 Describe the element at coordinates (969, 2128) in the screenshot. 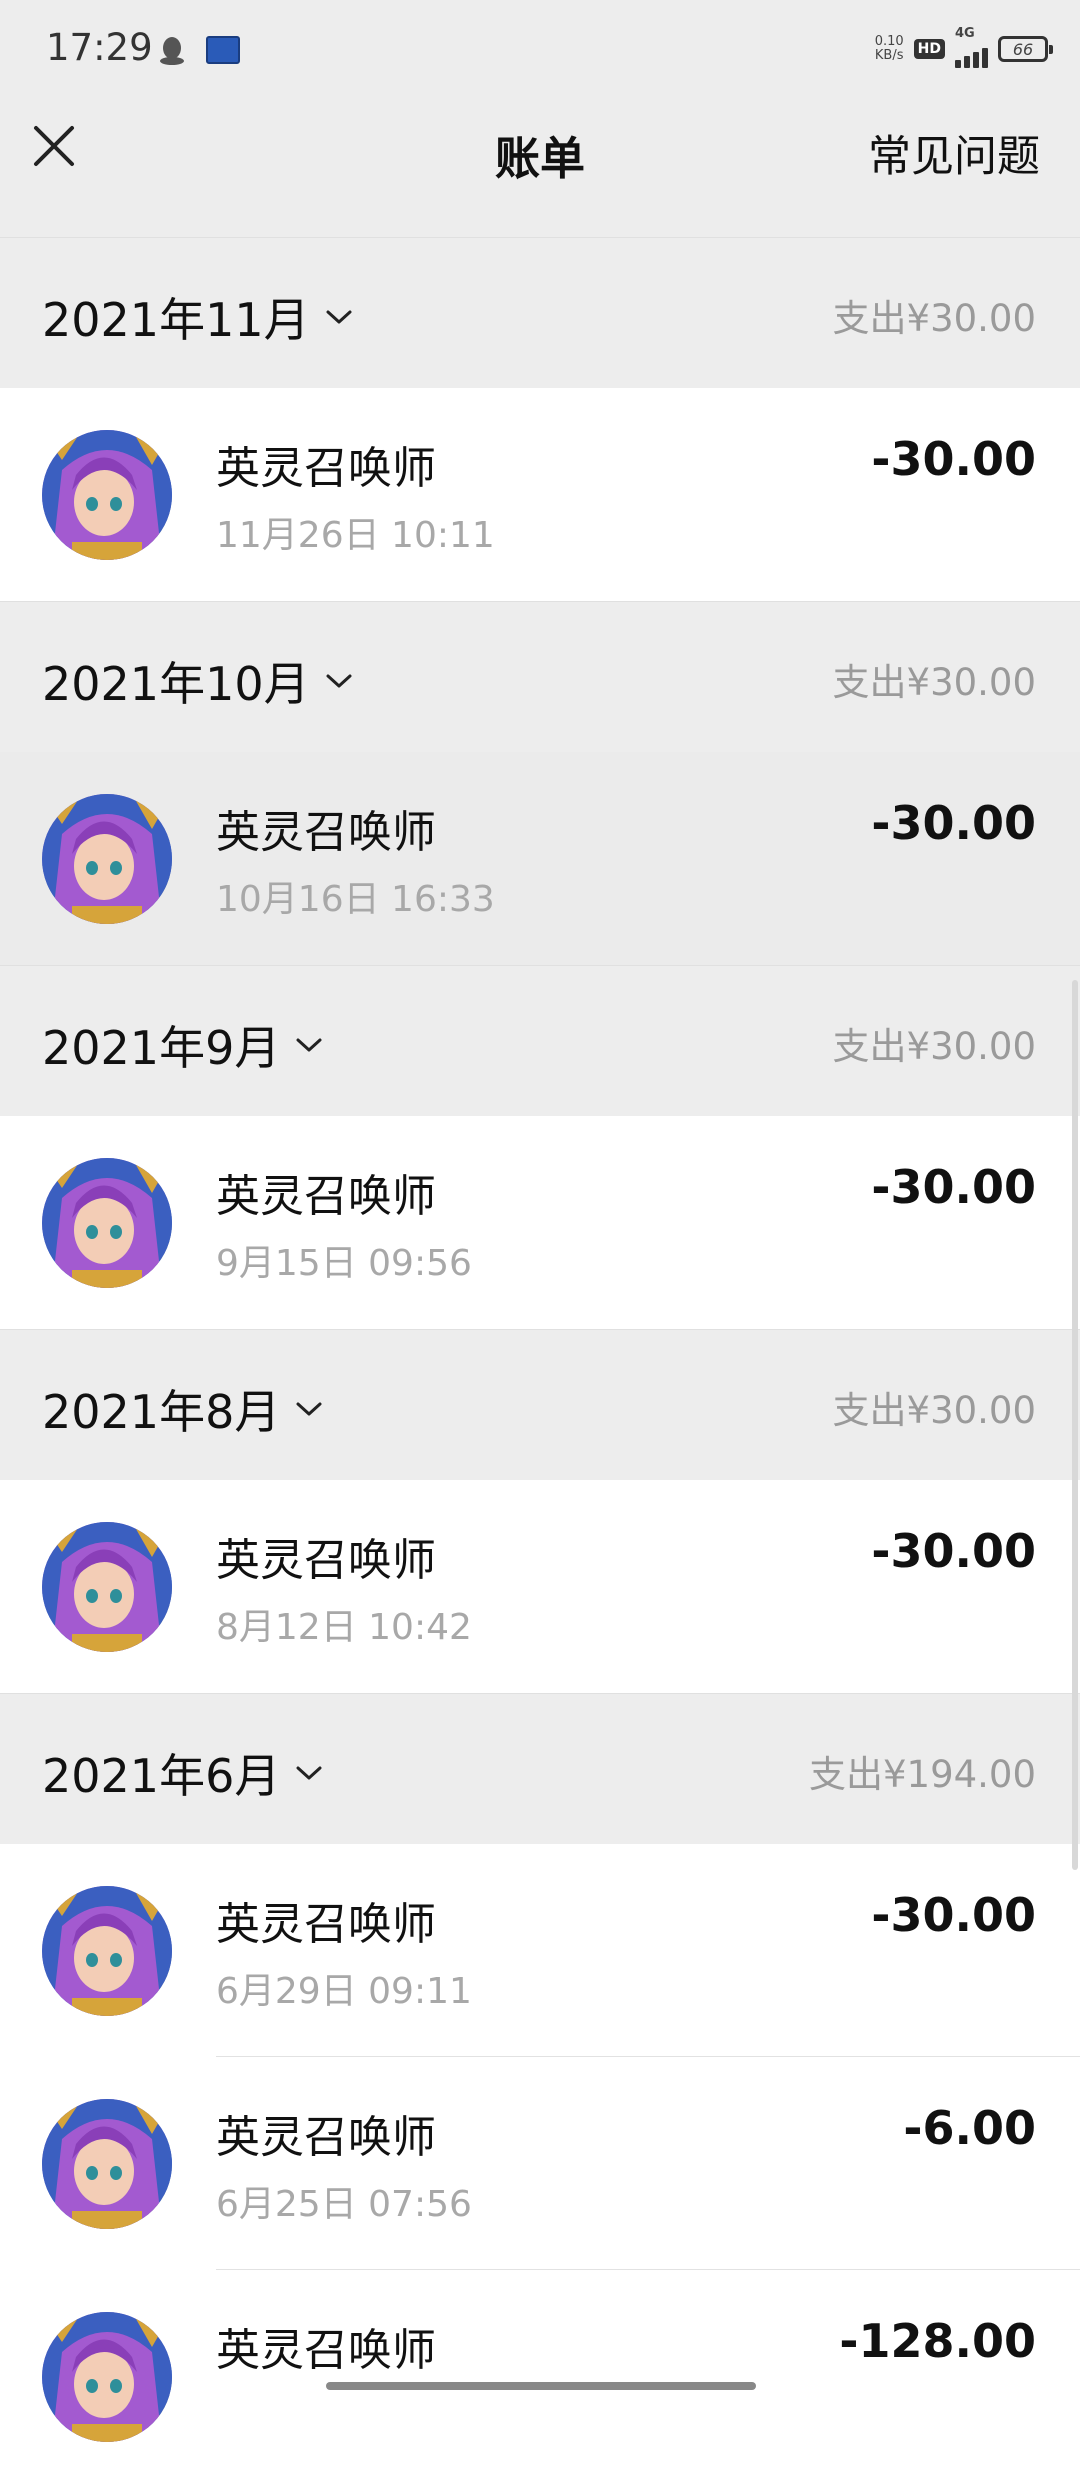

I see `transaction-amount: -6.00` at that location.